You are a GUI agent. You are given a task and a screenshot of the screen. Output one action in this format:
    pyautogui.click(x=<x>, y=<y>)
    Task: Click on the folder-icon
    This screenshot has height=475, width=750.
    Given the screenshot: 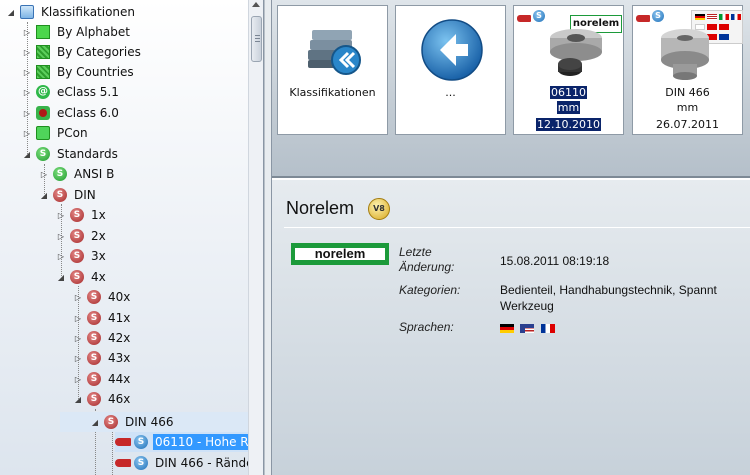 What is the action you would take?
    pyautogui.click(x=43, y=133)
    